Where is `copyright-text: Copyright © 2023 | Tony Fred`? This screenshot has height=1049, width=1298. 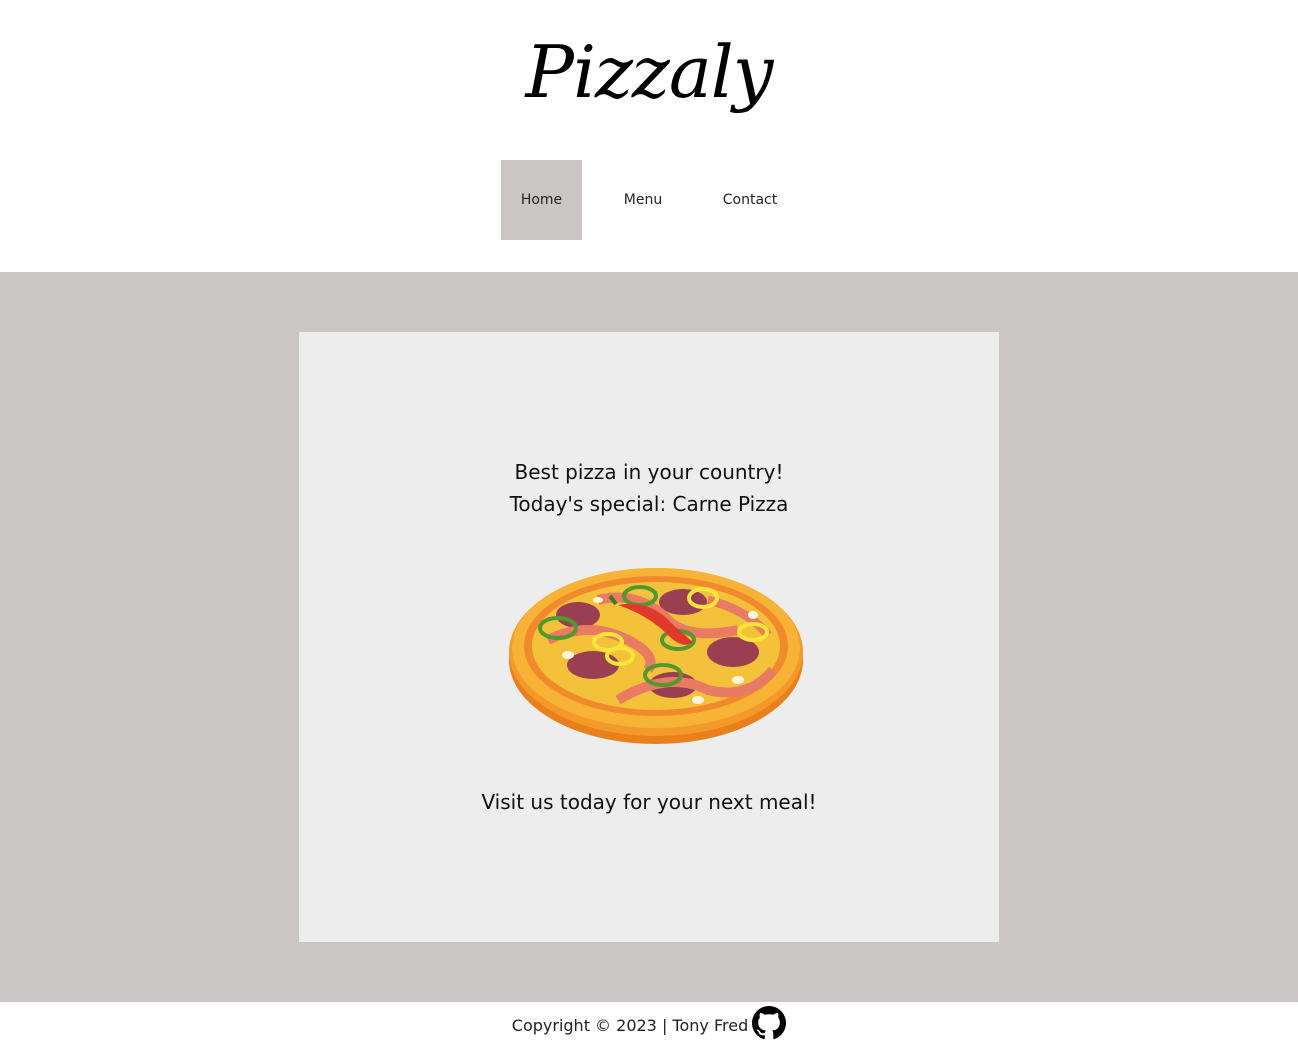
copyright-text: Copyright © 2023 | Tony Fred is located at coordinates (630, 1025).